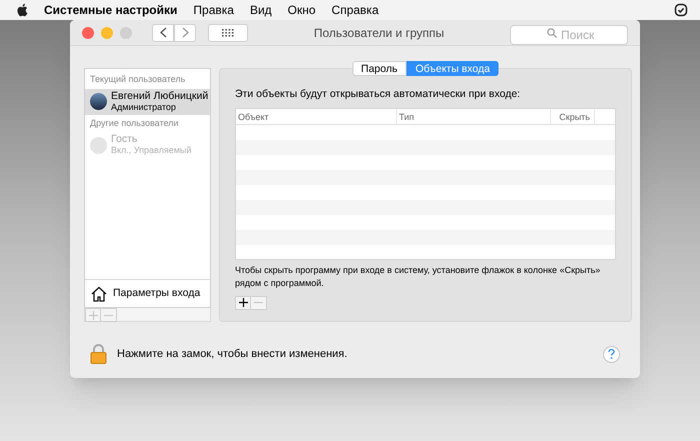  I want to click on user-row: Евгений Любницкий Администратор, so click(147, 101).